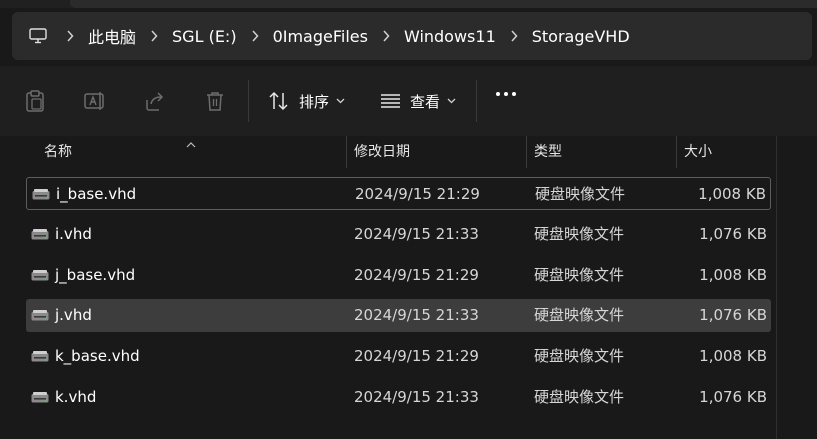 Image resolution: width=817 pixels, height=439 pixels. What do you see at coordinates (425, 101) in the screenshot?
I see `view-label: 查看` at bounding box center [425, 101].